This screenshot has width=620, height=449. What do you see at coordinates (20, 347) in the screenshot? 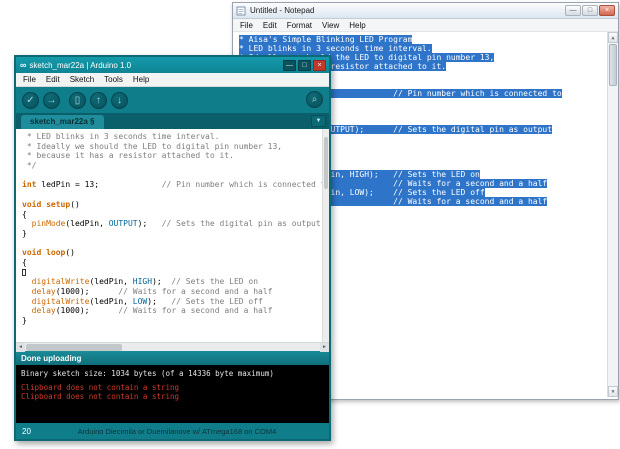
I see `scroll-left-icon: ◄` at bounding box center [20, 347].